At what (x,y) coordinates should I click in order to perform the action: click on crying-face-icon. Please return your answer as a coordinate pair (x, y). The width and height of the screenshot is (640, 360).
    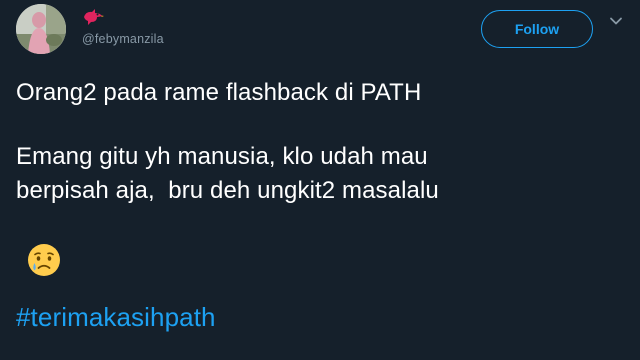
    Looking at the image, I should click on (44, 260).